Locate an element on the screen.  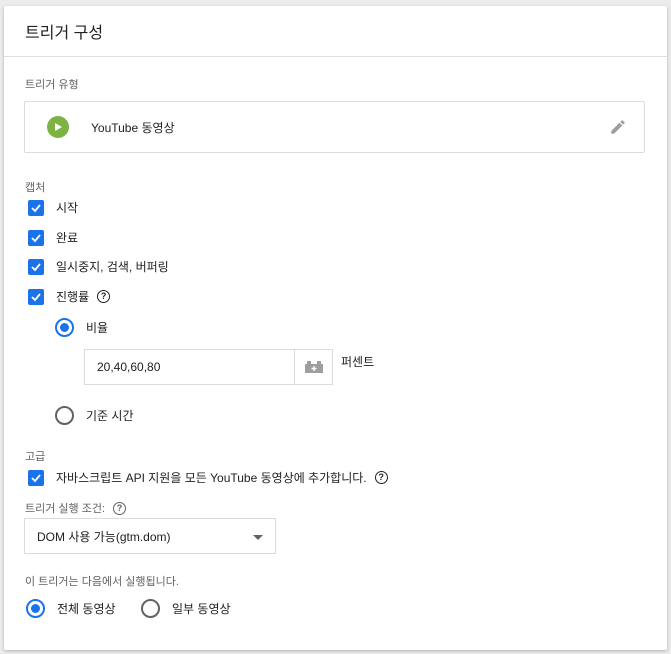
capture-option-label: 시작 is located at coordinates (67, 208).